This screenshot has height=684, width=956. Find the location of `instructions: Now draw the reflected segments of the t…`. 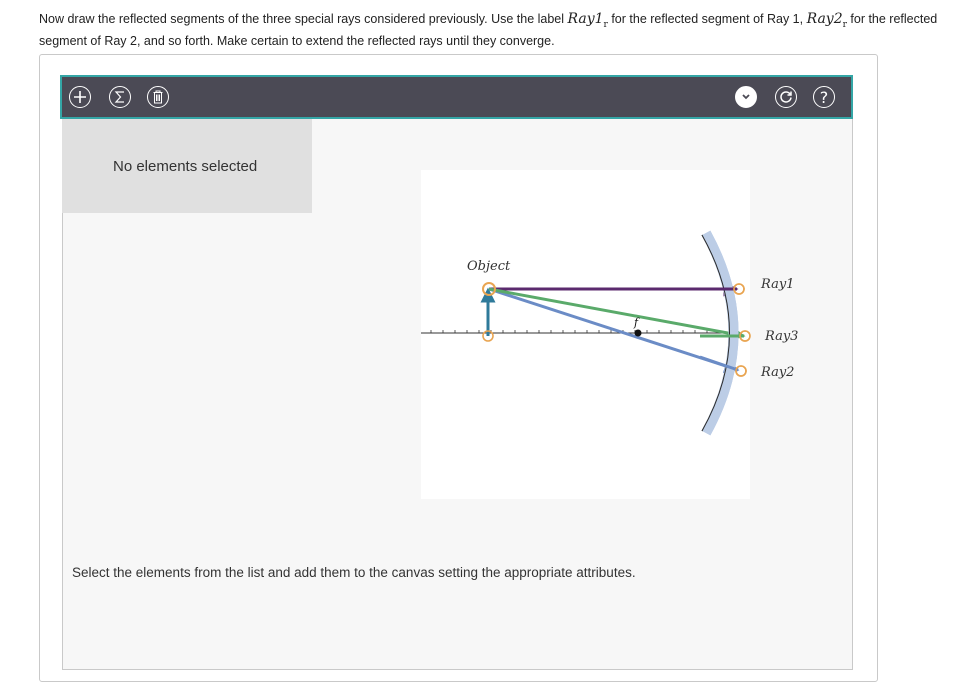

instructions: Now draw the reflected segments of the t… is located at coordinates (489, 30).